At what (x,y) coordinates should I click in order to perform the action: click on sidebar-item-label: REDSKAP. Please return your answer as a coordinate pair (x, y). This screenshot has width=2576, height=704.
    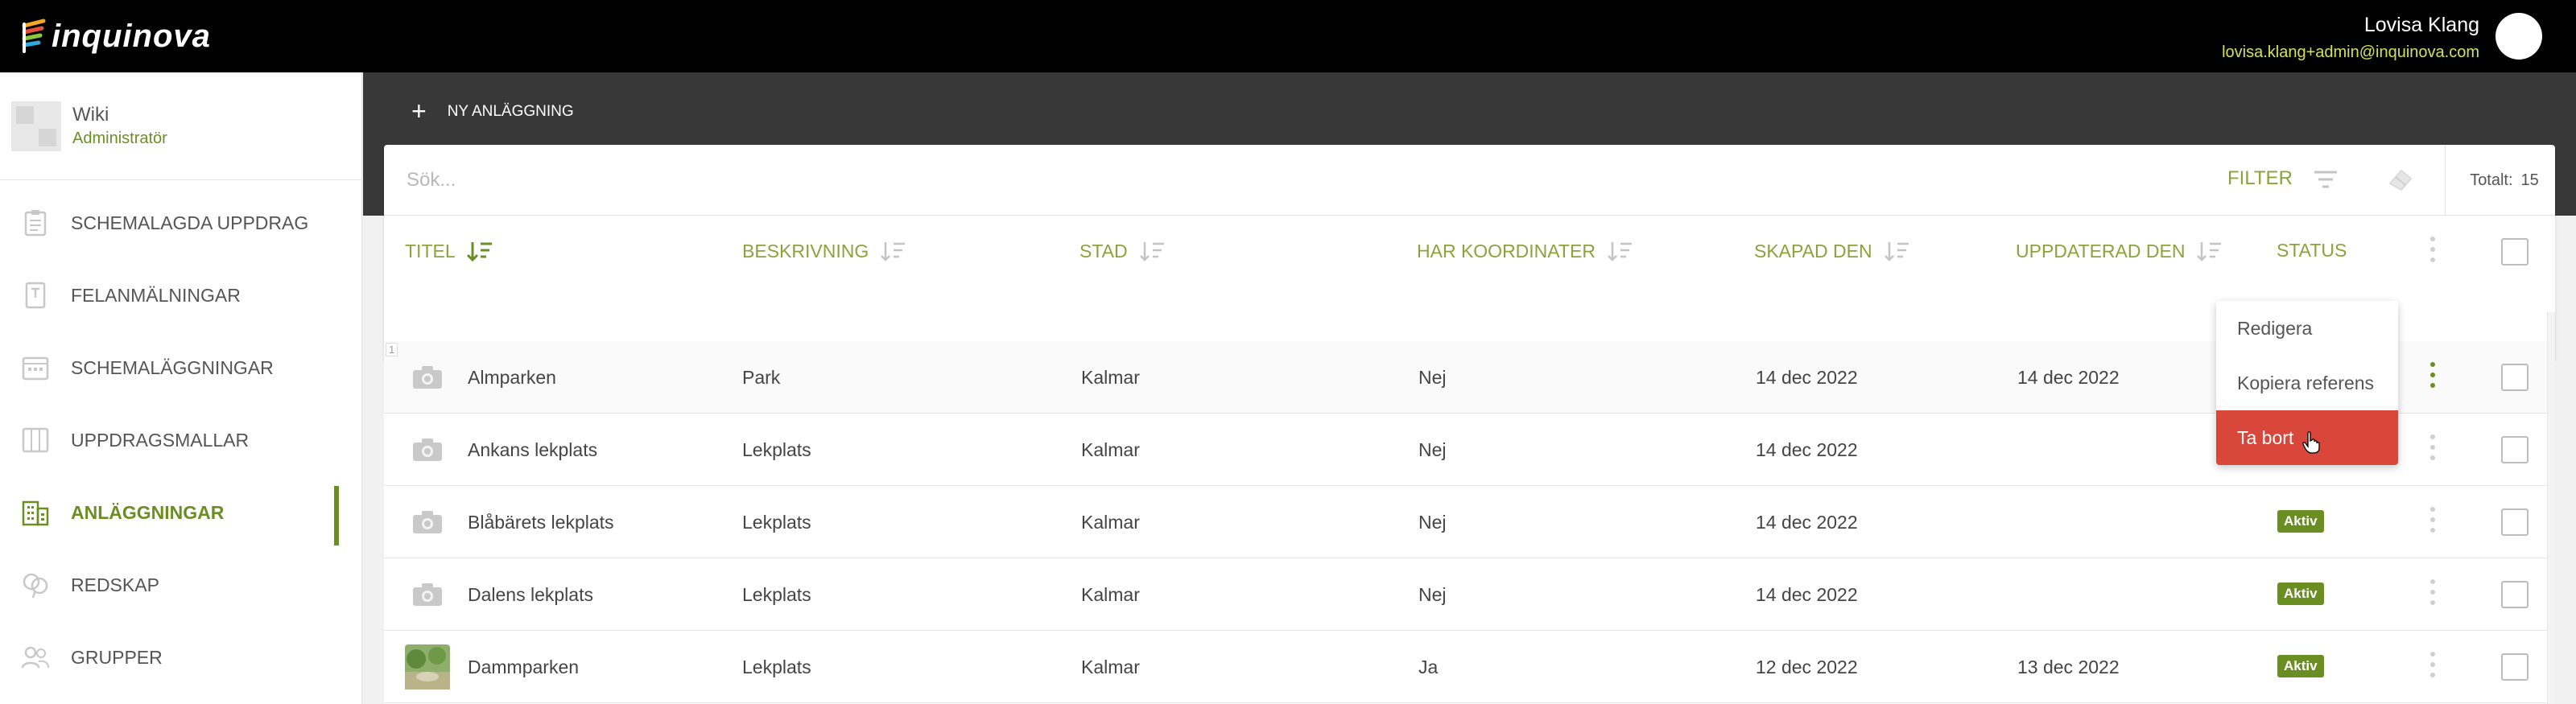
    Looking at the image, I should click on (115, 584).